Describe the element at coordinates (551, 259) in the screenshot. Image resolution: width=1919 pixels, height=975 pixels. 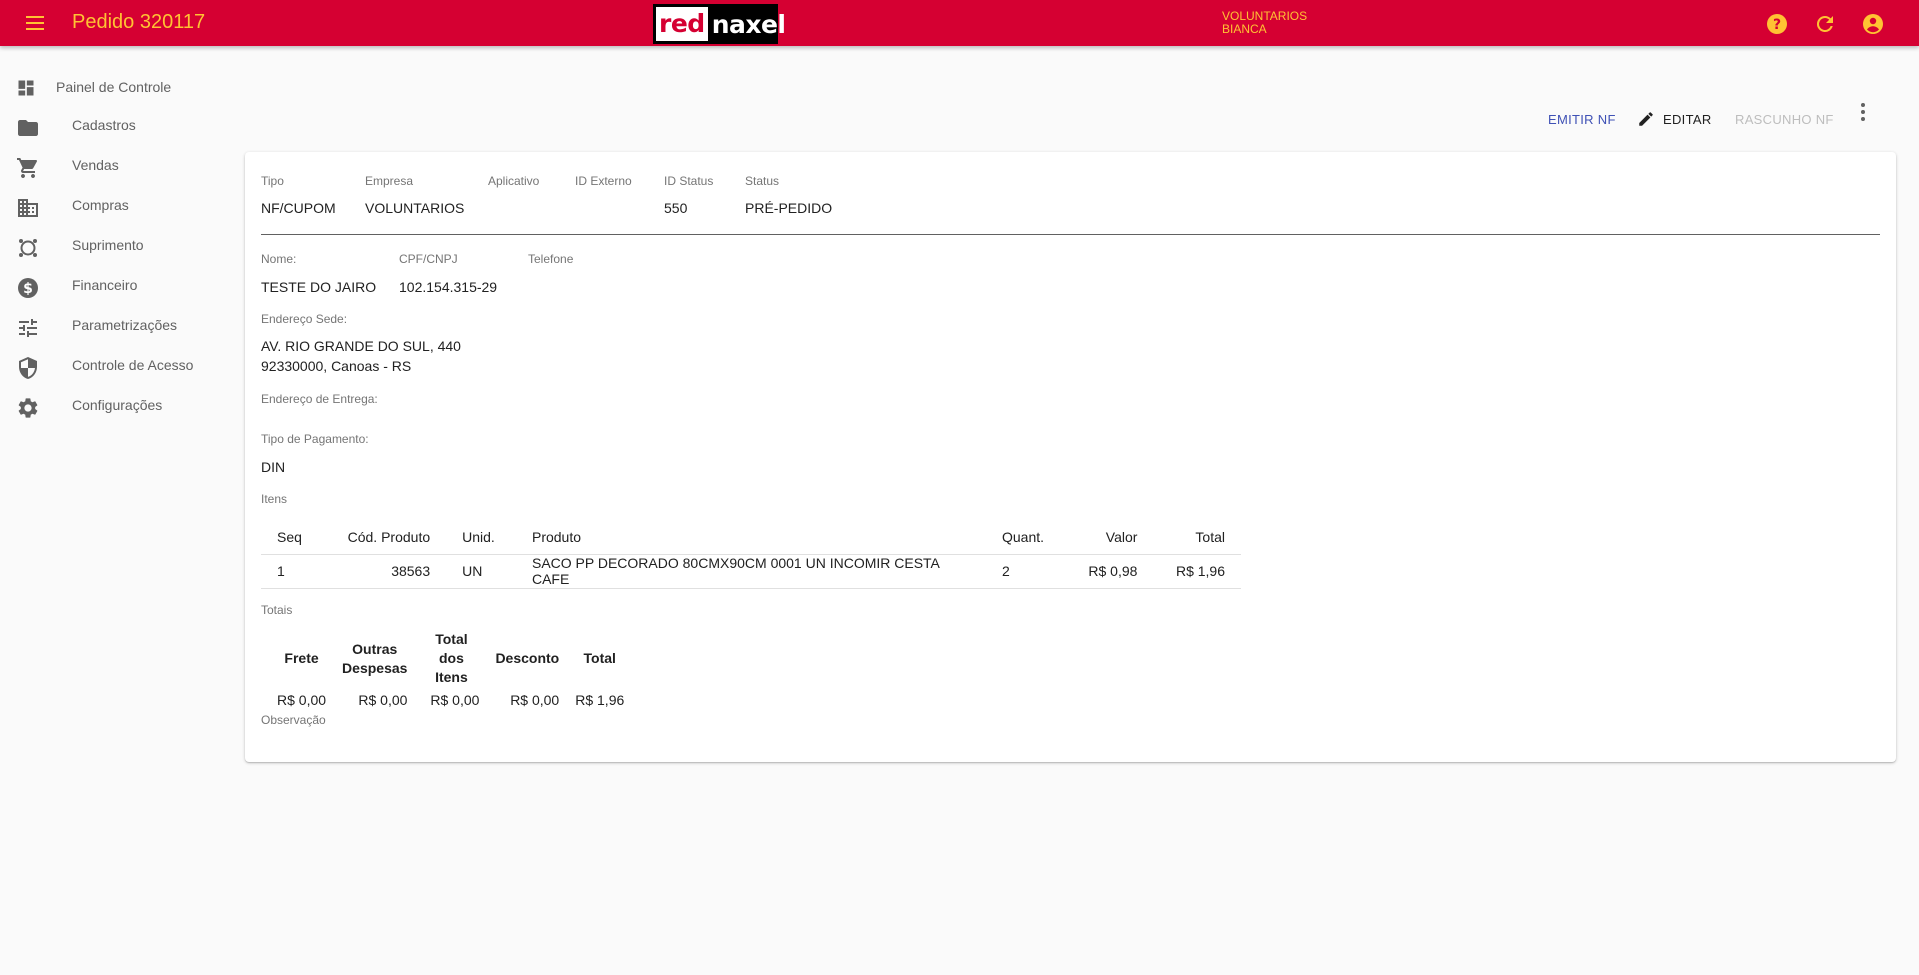
I see `telefone-label: Telefone` at that location.